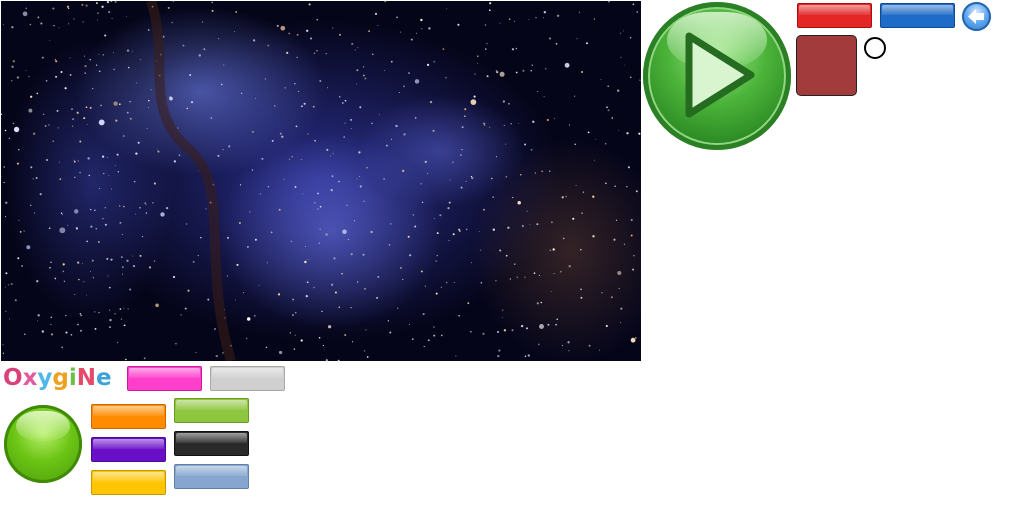 The image size is (1024, 512). What do you see at coordinates (43, 444) in the screenshot?
I see `green-round-button` at bounding box center [43, 444].